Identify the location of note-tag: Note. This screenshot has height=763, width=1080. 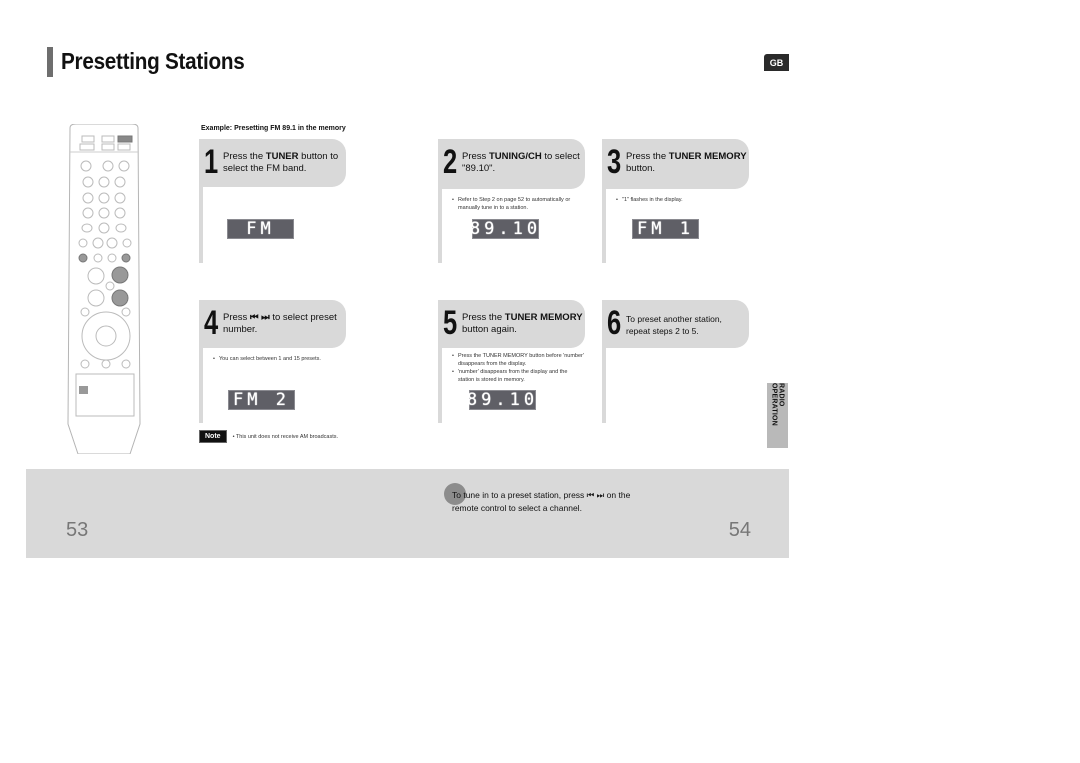
(213, 436).